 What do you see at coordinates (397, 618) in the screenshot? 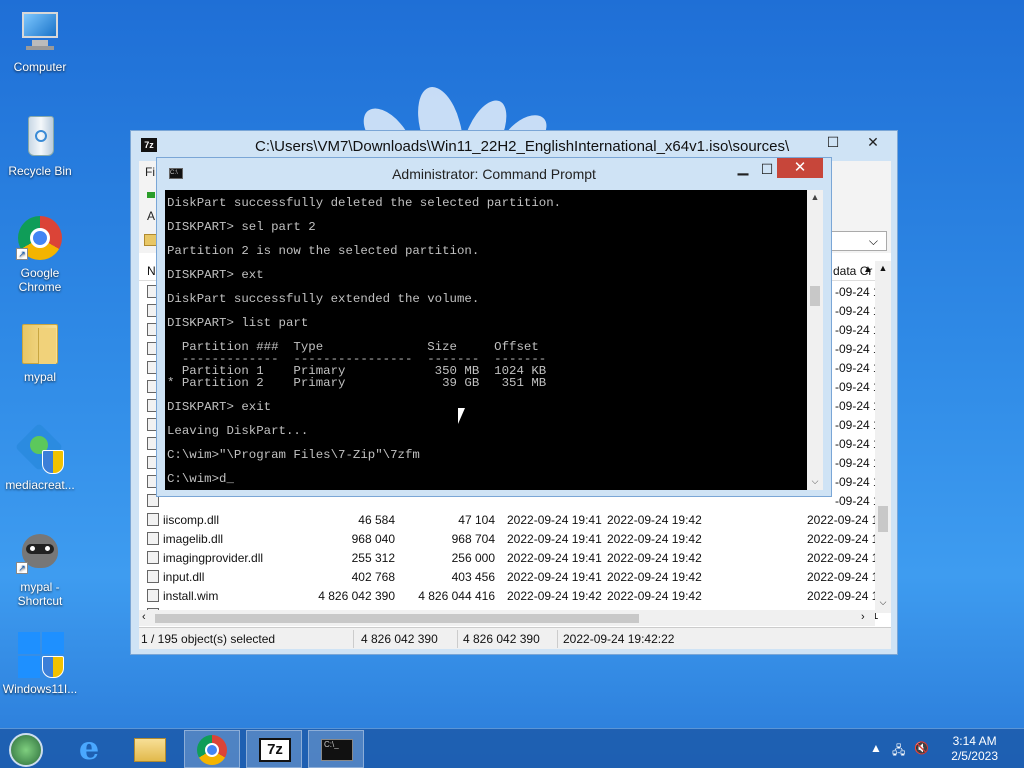
I see `hscroll-thumb` at bounding box center [397, 618].